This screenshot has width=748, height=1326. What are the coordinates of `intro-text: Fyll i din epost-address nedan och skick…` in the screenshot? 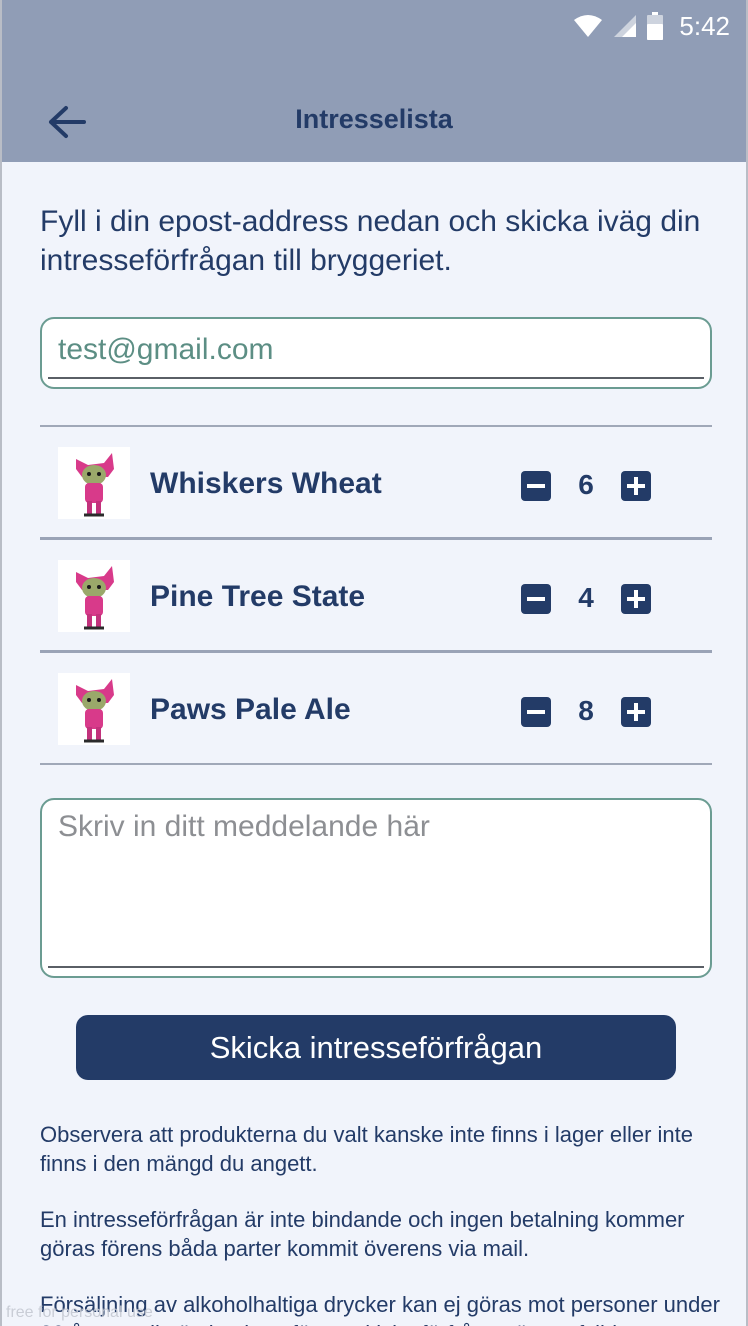 It's located at (370, 241).